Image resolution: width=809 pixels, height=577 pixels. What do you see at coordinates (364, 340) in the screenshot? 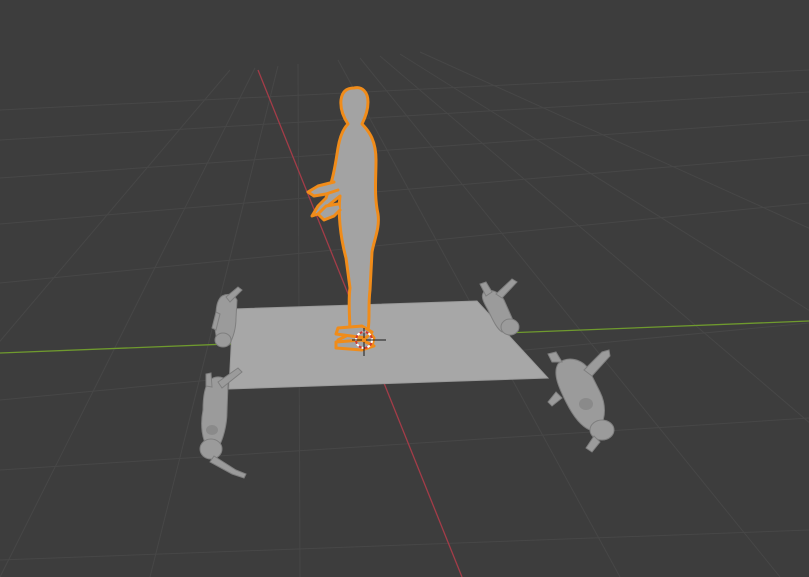
I see `object-origin-icon` at bounding box center [364, 340].